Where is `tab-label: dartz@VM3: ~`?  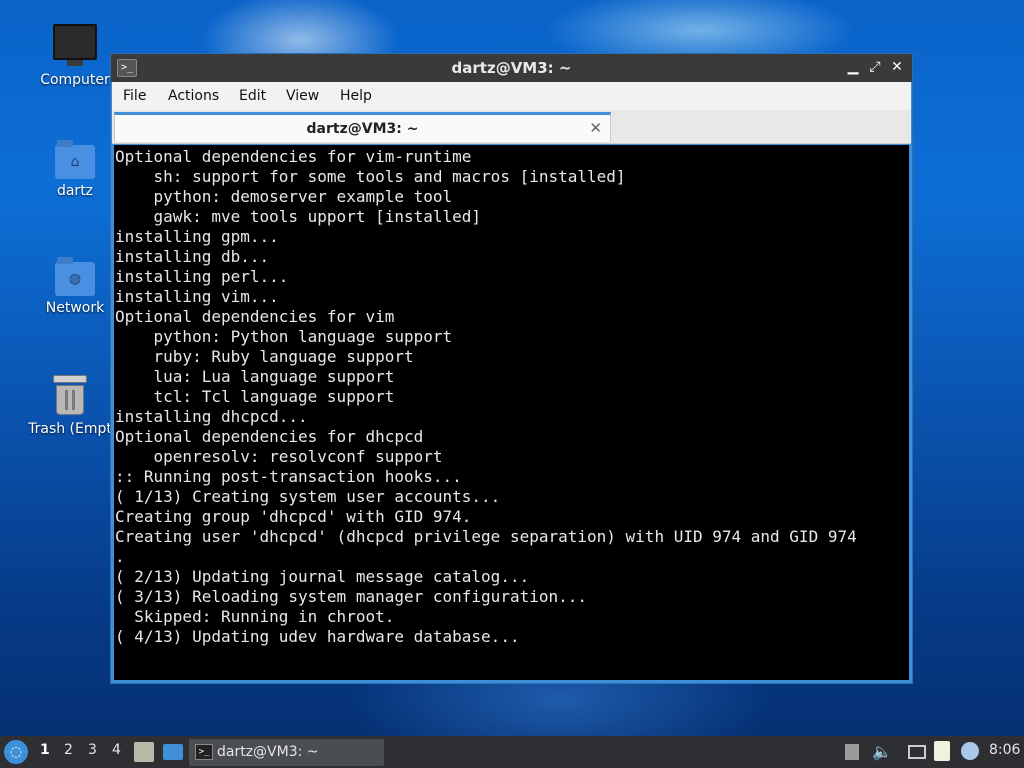 tab-label: dartz@VM3: ~ is located at coordinates (362, 129).